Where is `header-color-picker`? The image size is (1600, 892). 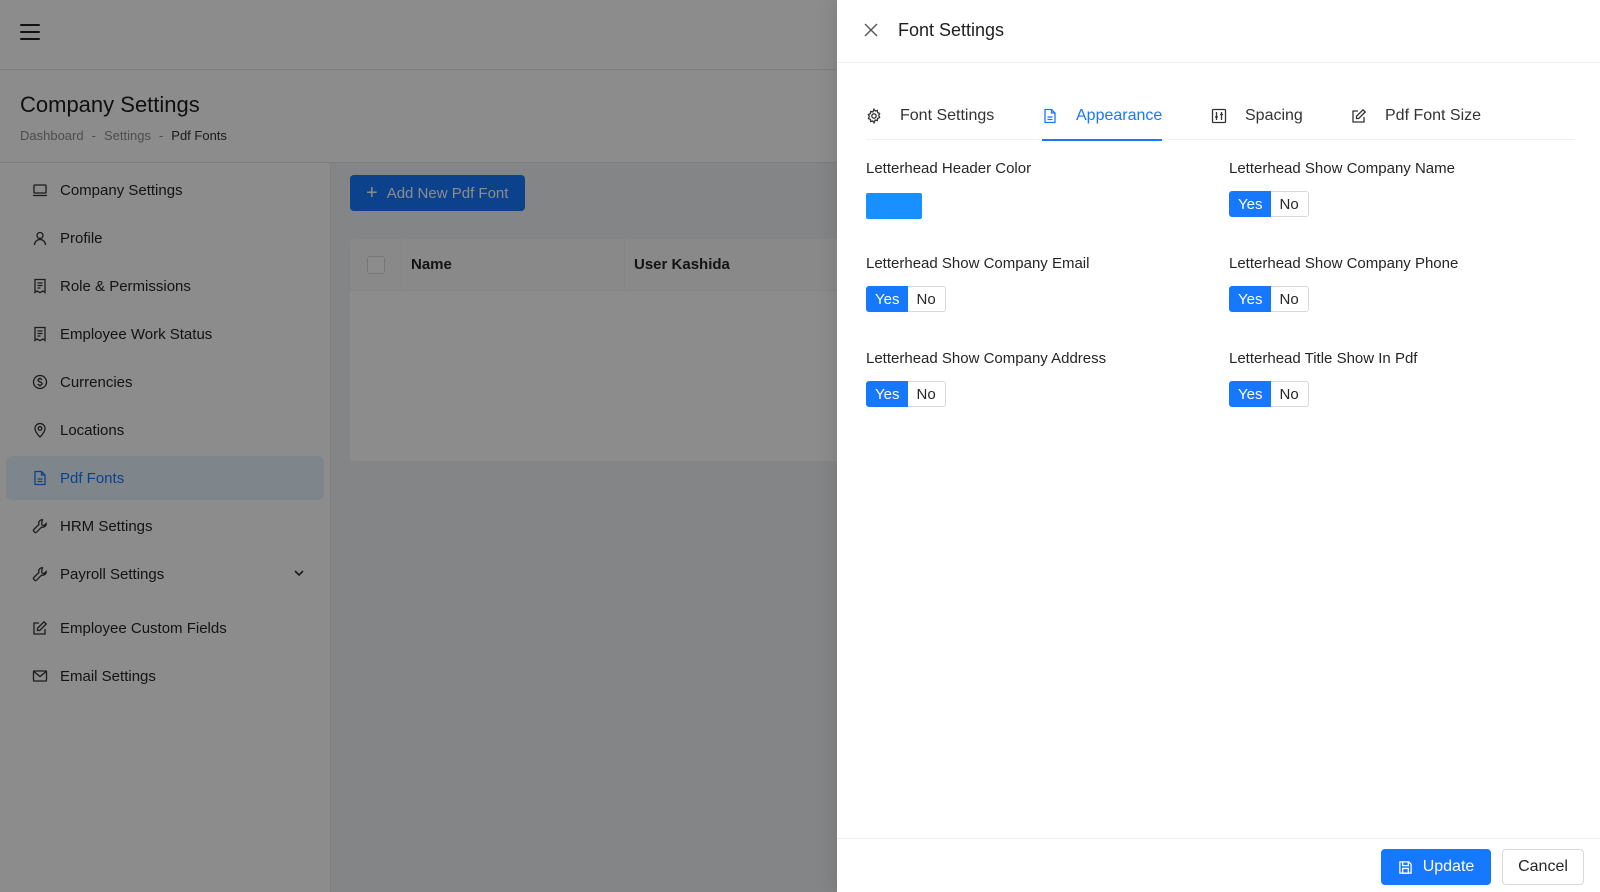
header-color-picker is located at coordinates (894, 206).